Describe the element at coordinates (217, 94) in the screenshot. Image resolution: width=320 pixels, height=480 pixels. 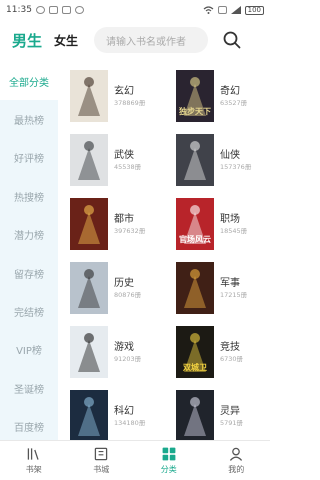
I see `category-item: 独步天下 奇幻 63527册` at that location.